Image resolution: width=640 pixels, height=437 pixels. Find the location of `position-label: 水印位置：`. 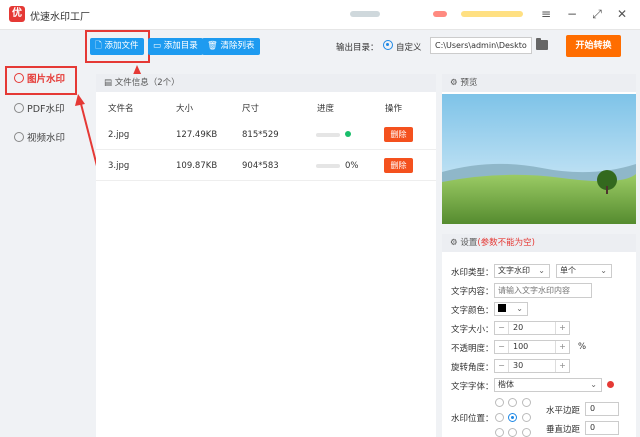

position-label: 水印位置： is located at coordinates (472, 419).